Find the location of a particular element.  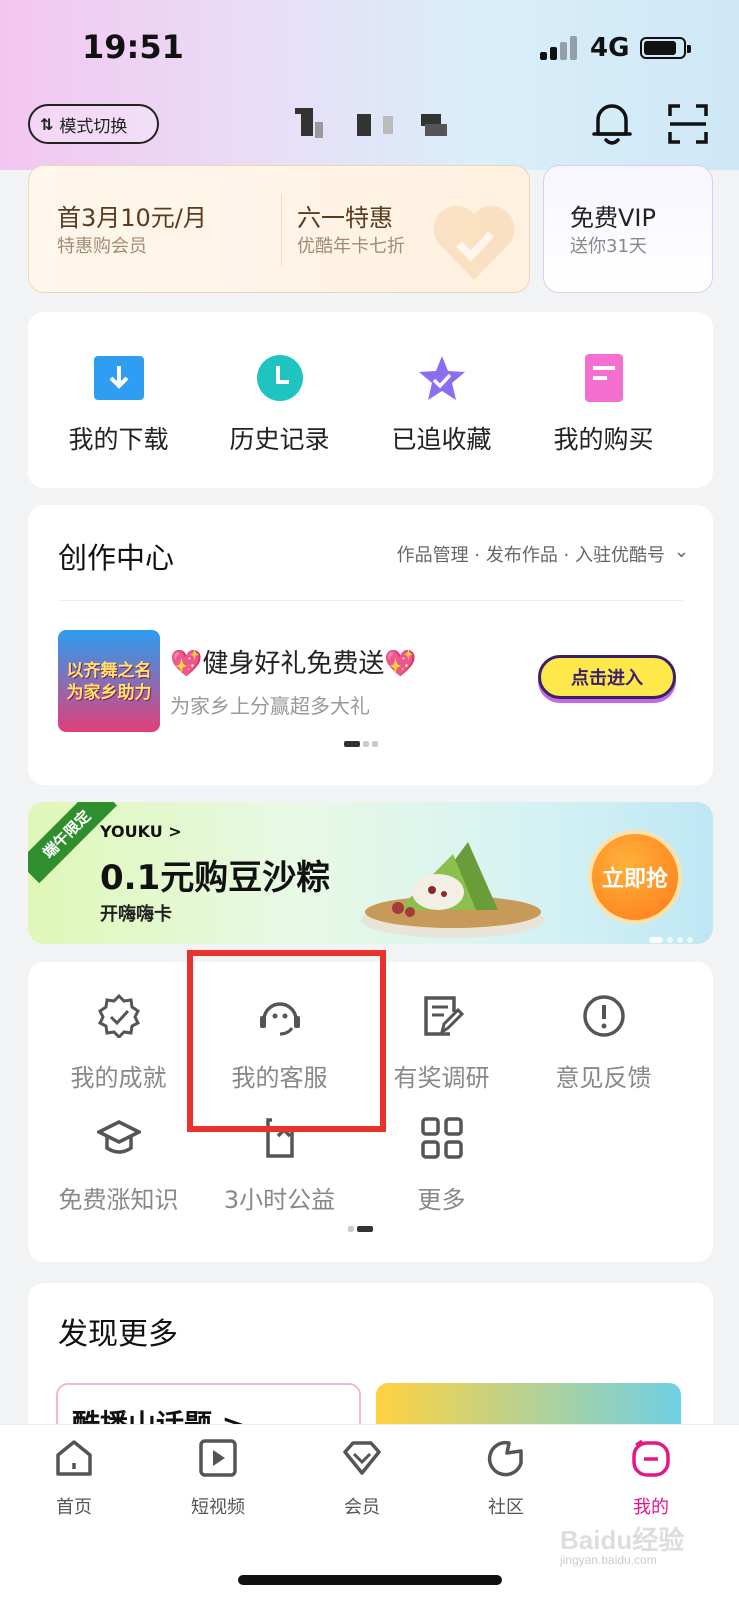

vip-offer1-sub: 特惠购会员 is located at coordinates (102, 246).